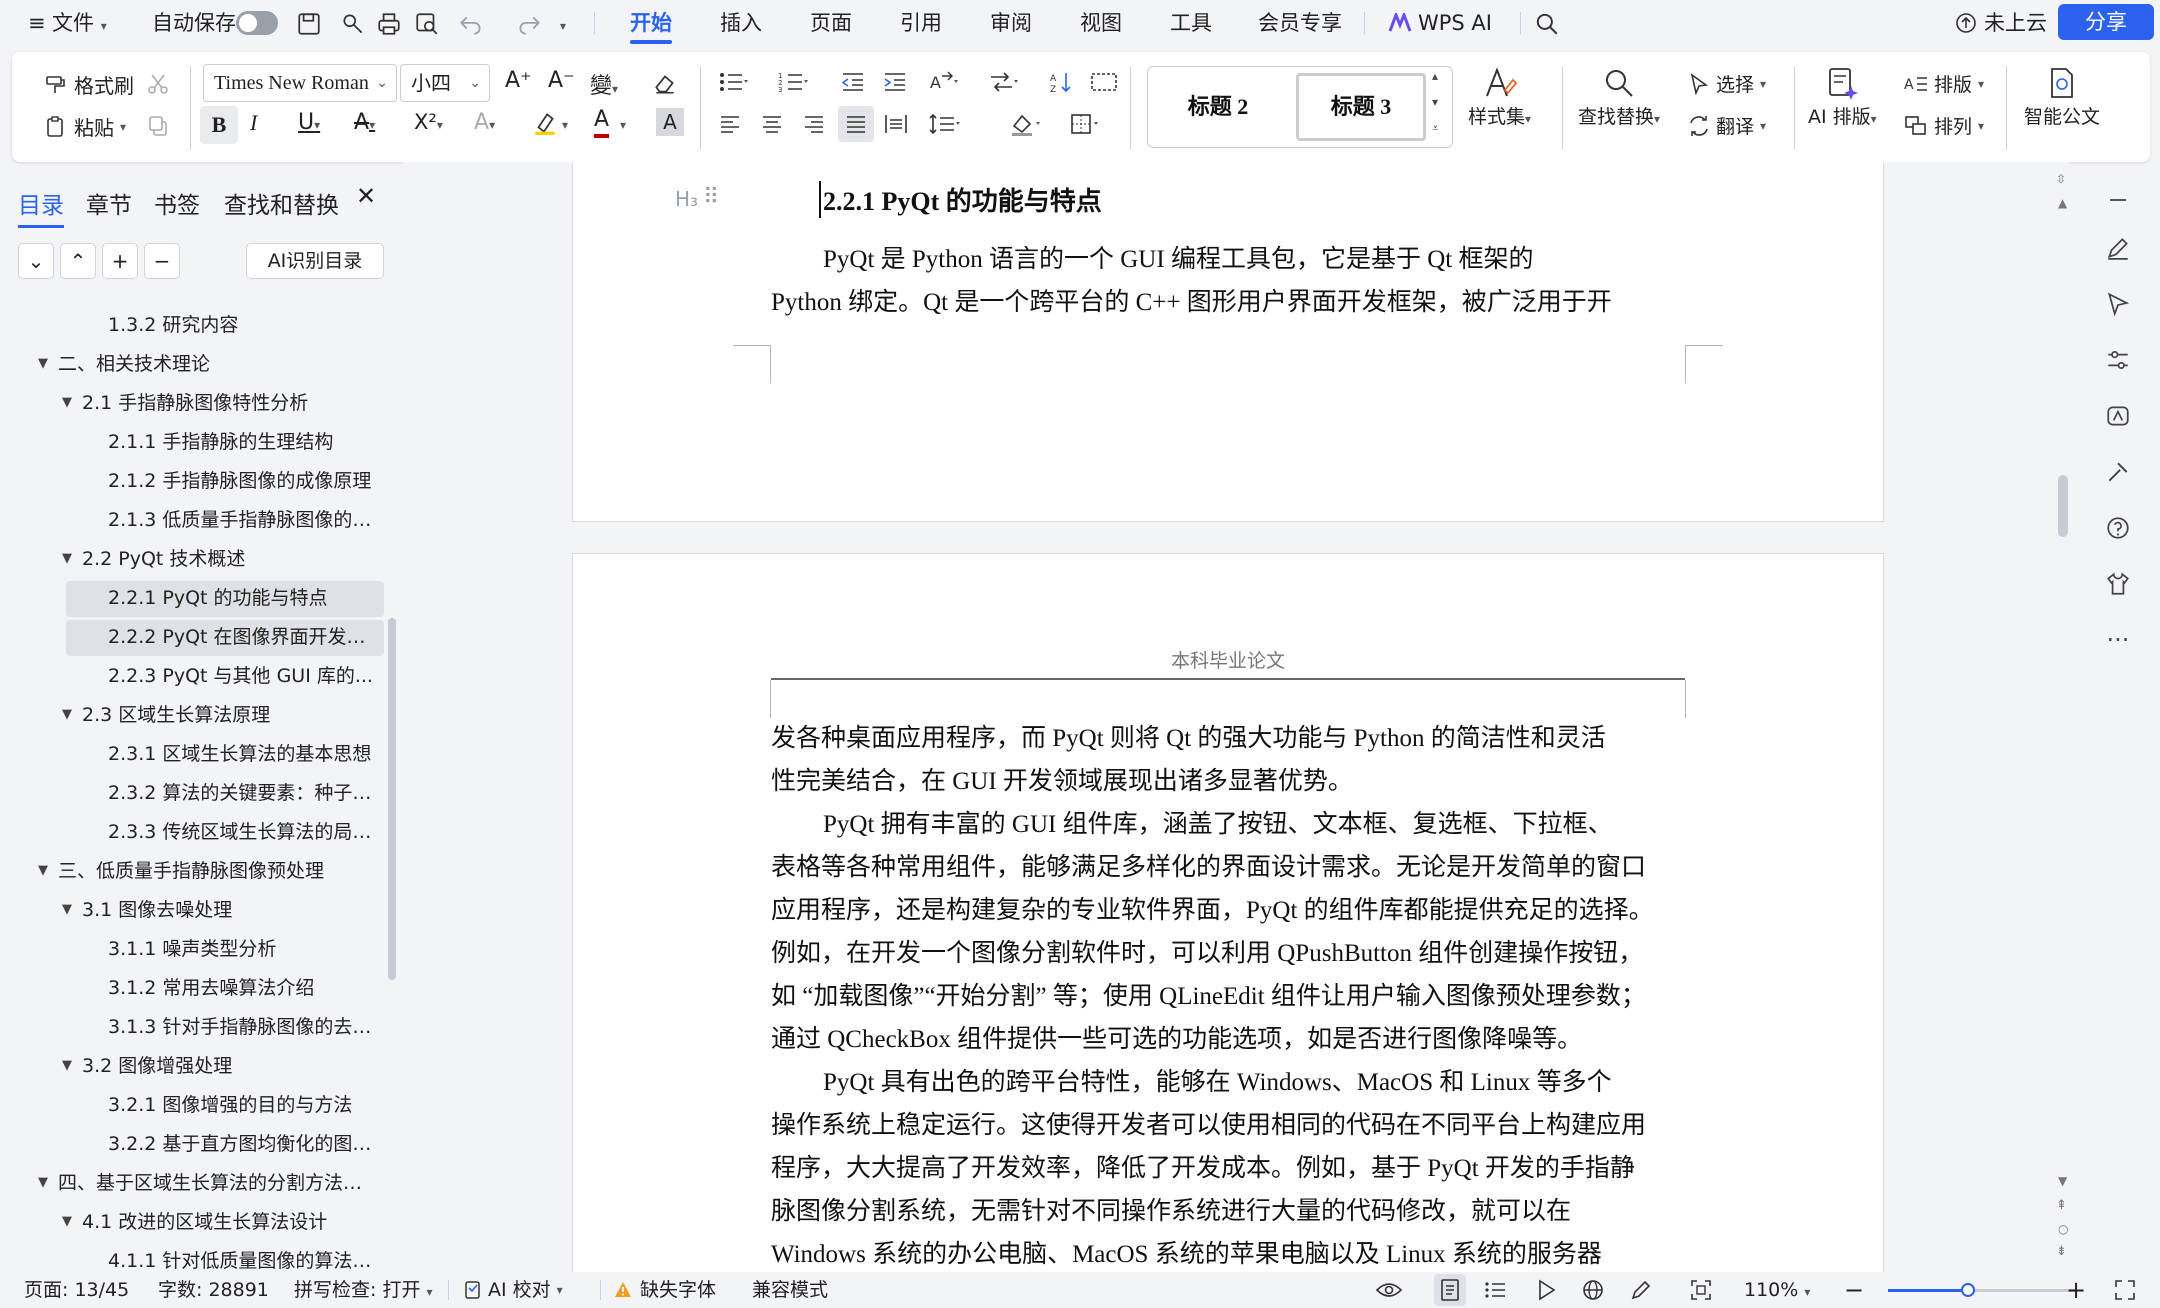 The image size is (2160, 1308). I want to click on toc-item: 3.1.1 噪声类型分析, so click(243, 949).